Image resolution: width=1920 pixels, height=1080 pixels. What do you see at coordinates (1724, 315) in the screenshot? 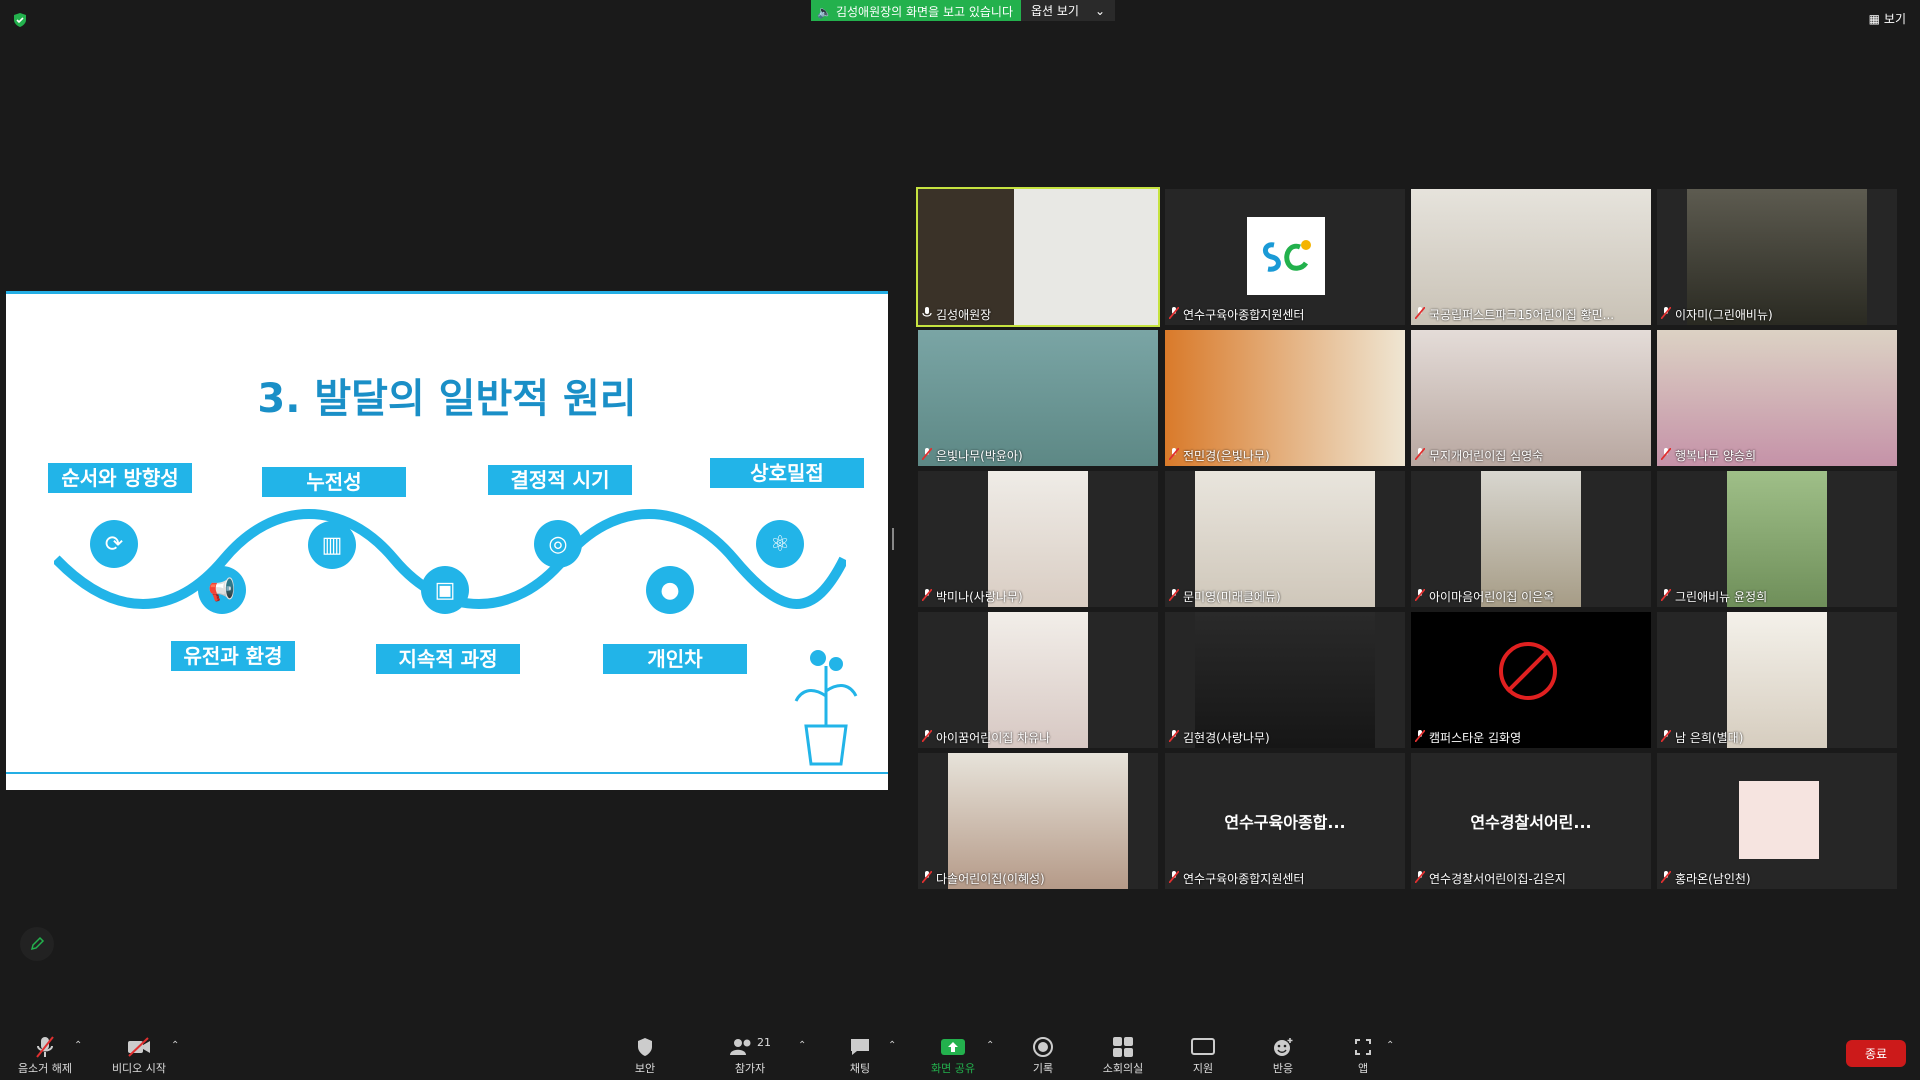
I see `participant-name: 이자미(그린애비뉴)` at bounding box center [1724, 315].